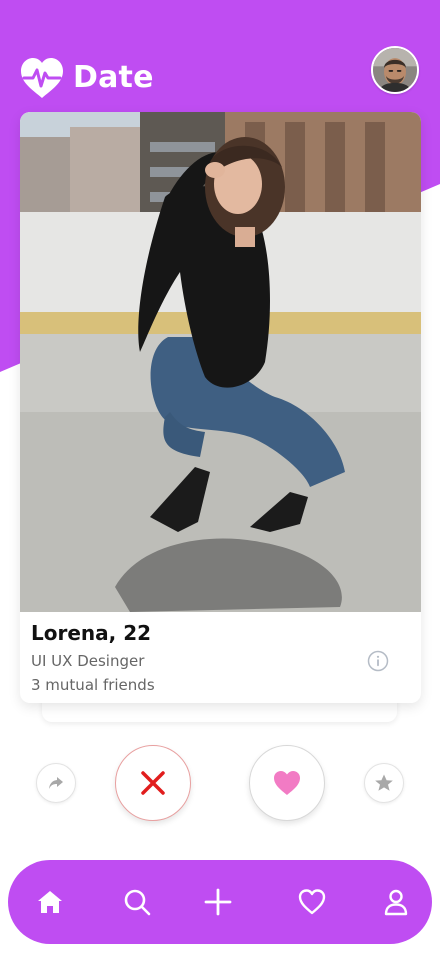  I want to click on close-x-icon, so click(153, 783).